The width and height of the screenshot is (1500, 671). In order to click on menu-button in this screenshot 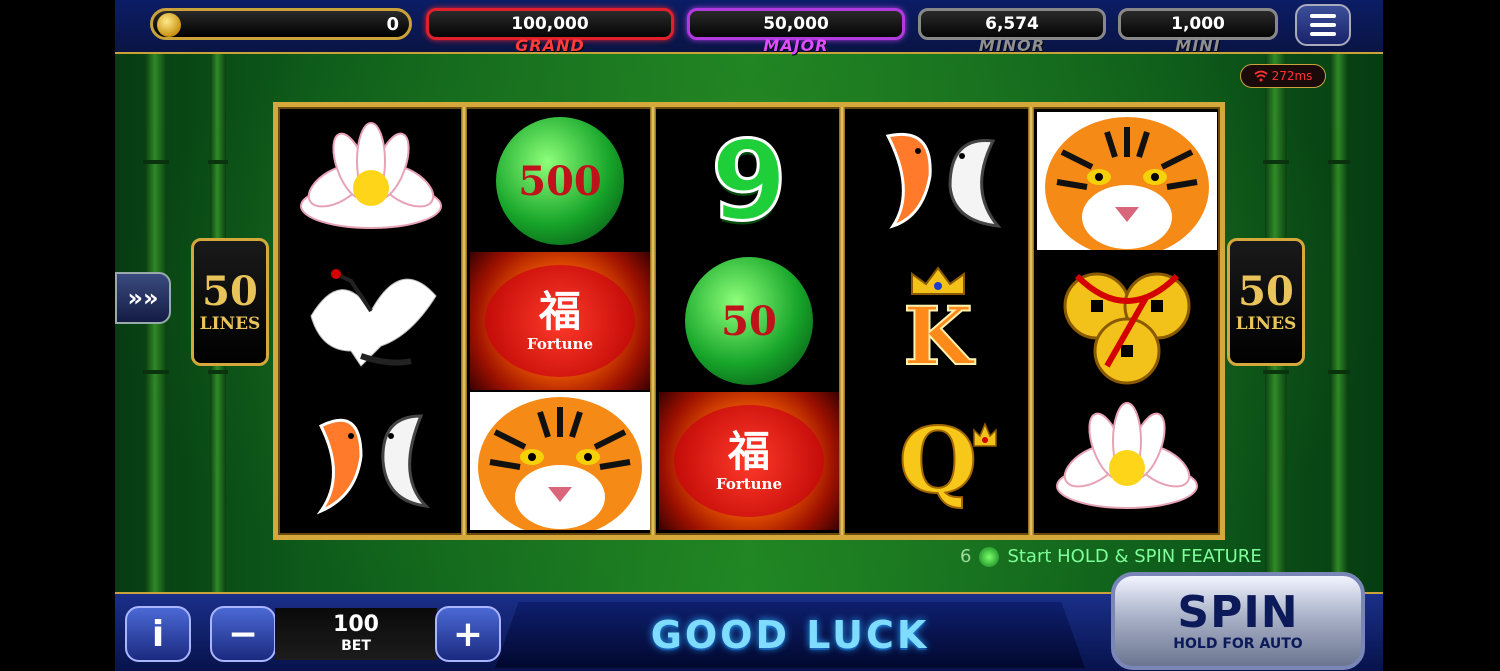, I will do `click(1323, 25)`.